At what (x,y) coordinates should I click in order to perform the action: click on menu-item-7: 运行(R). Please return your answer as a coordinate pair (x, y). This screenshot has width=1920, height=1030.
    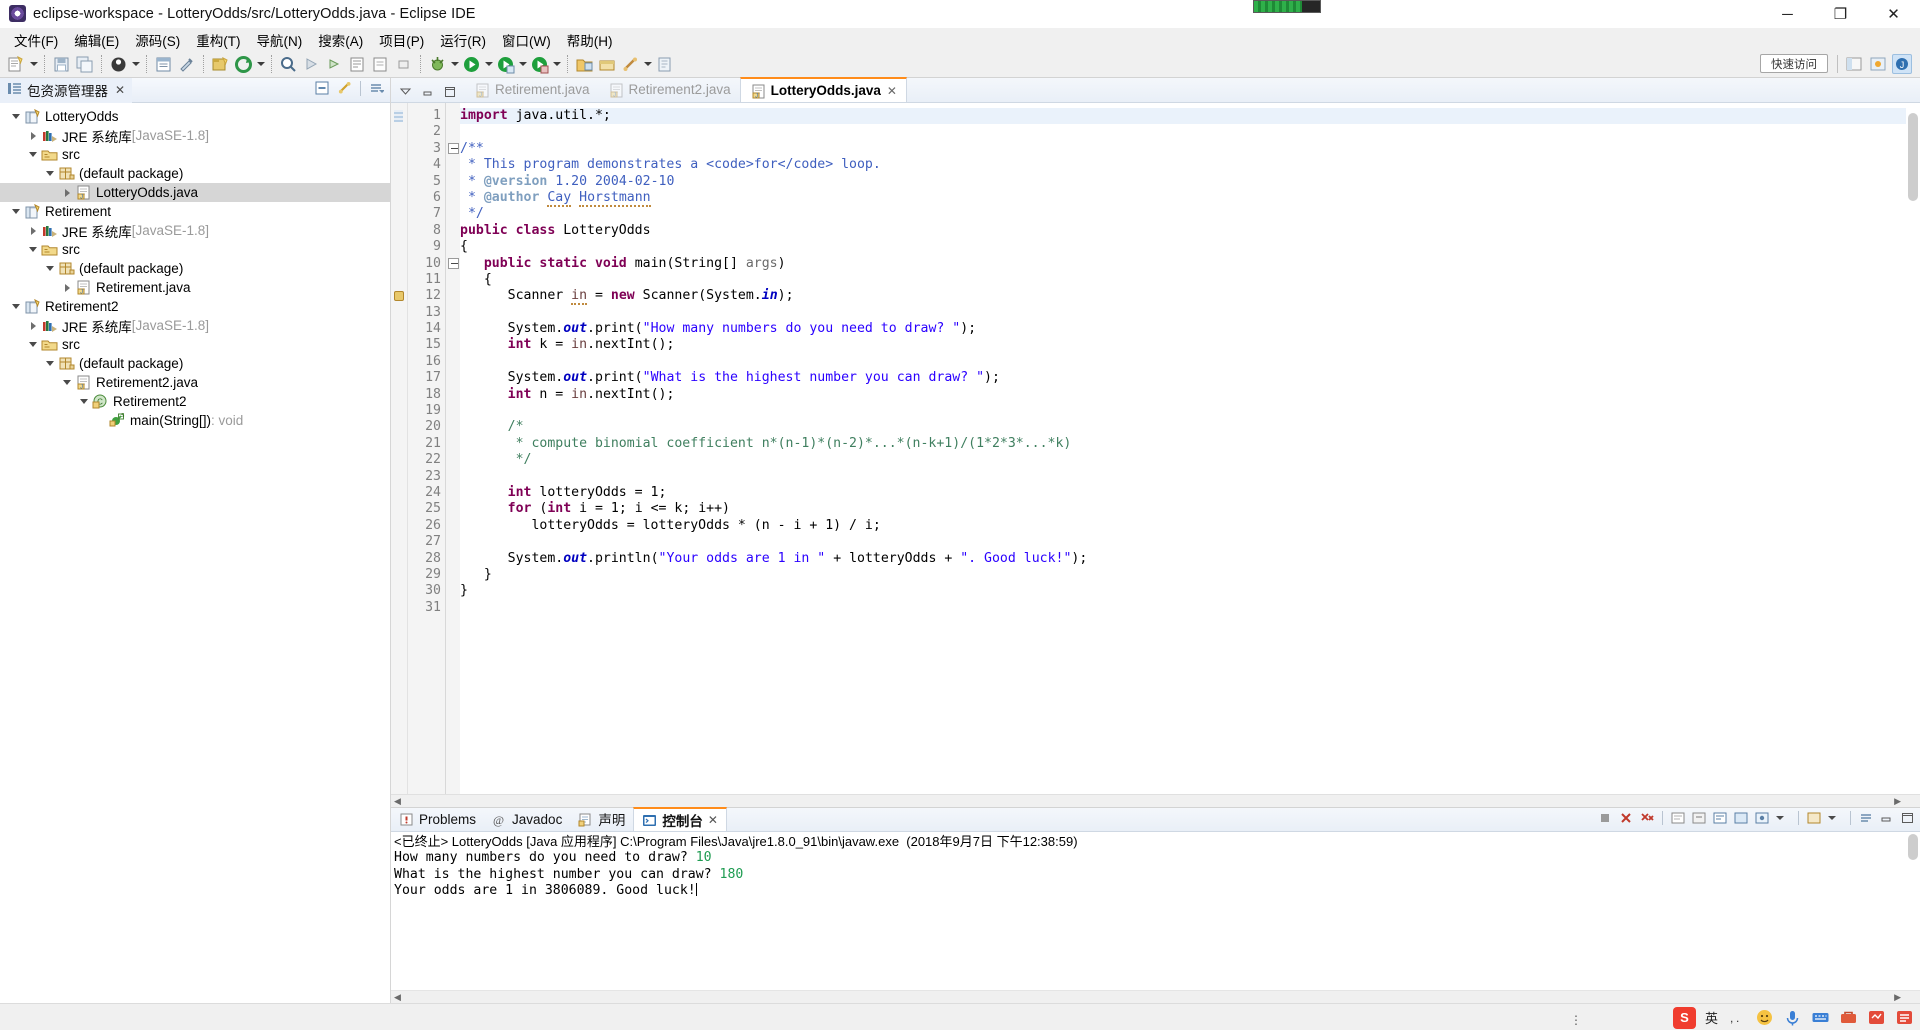
    Looking at the image, I should click on (463, 40).